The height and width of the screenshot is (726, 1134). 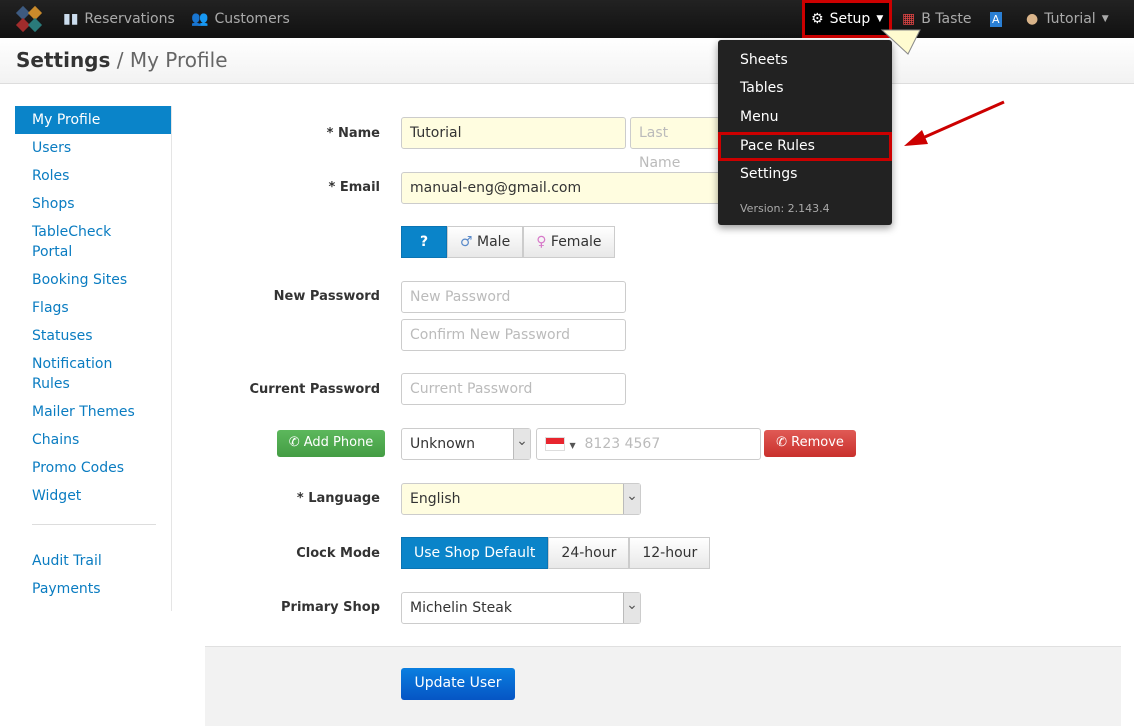 I want to click on form-footer, so click(x=663, y=686).